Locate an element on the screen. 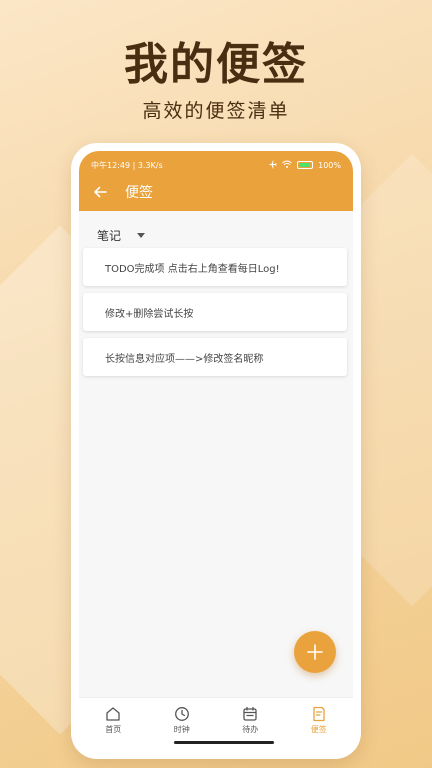 This screenshot has height=768, width=432. arrow-left-icon is located at coordinates (100, 192).